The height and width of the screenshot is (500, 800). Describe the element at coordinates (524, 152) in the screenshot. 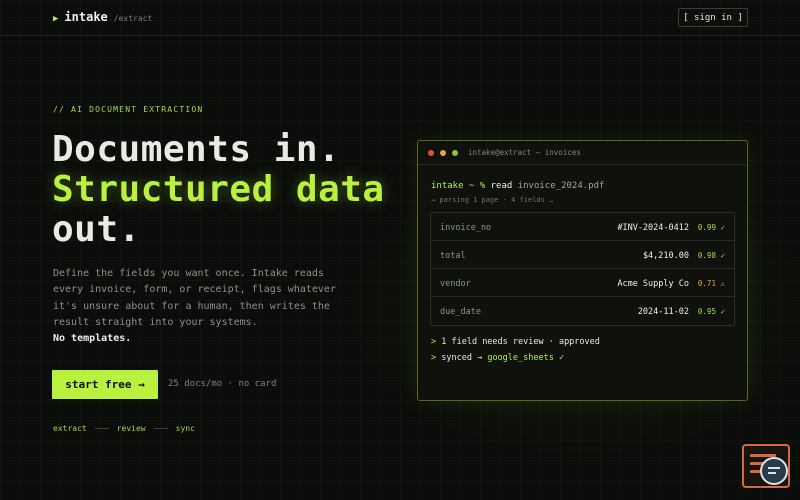

I see `terminal-title: intake@extract — invoices` at that location.